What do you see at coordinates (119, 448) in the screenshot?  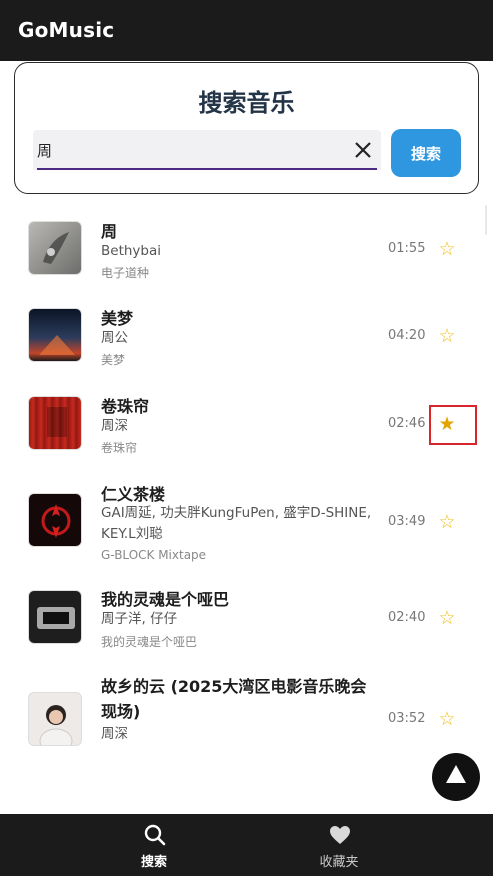 I see `song-album: 卷珠帘` at bounding box center [119, 448].